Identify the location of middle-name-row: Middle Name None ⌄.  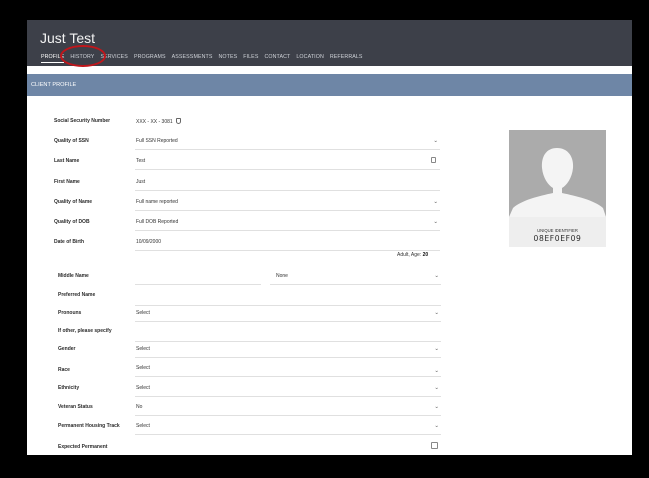
(251, 278).